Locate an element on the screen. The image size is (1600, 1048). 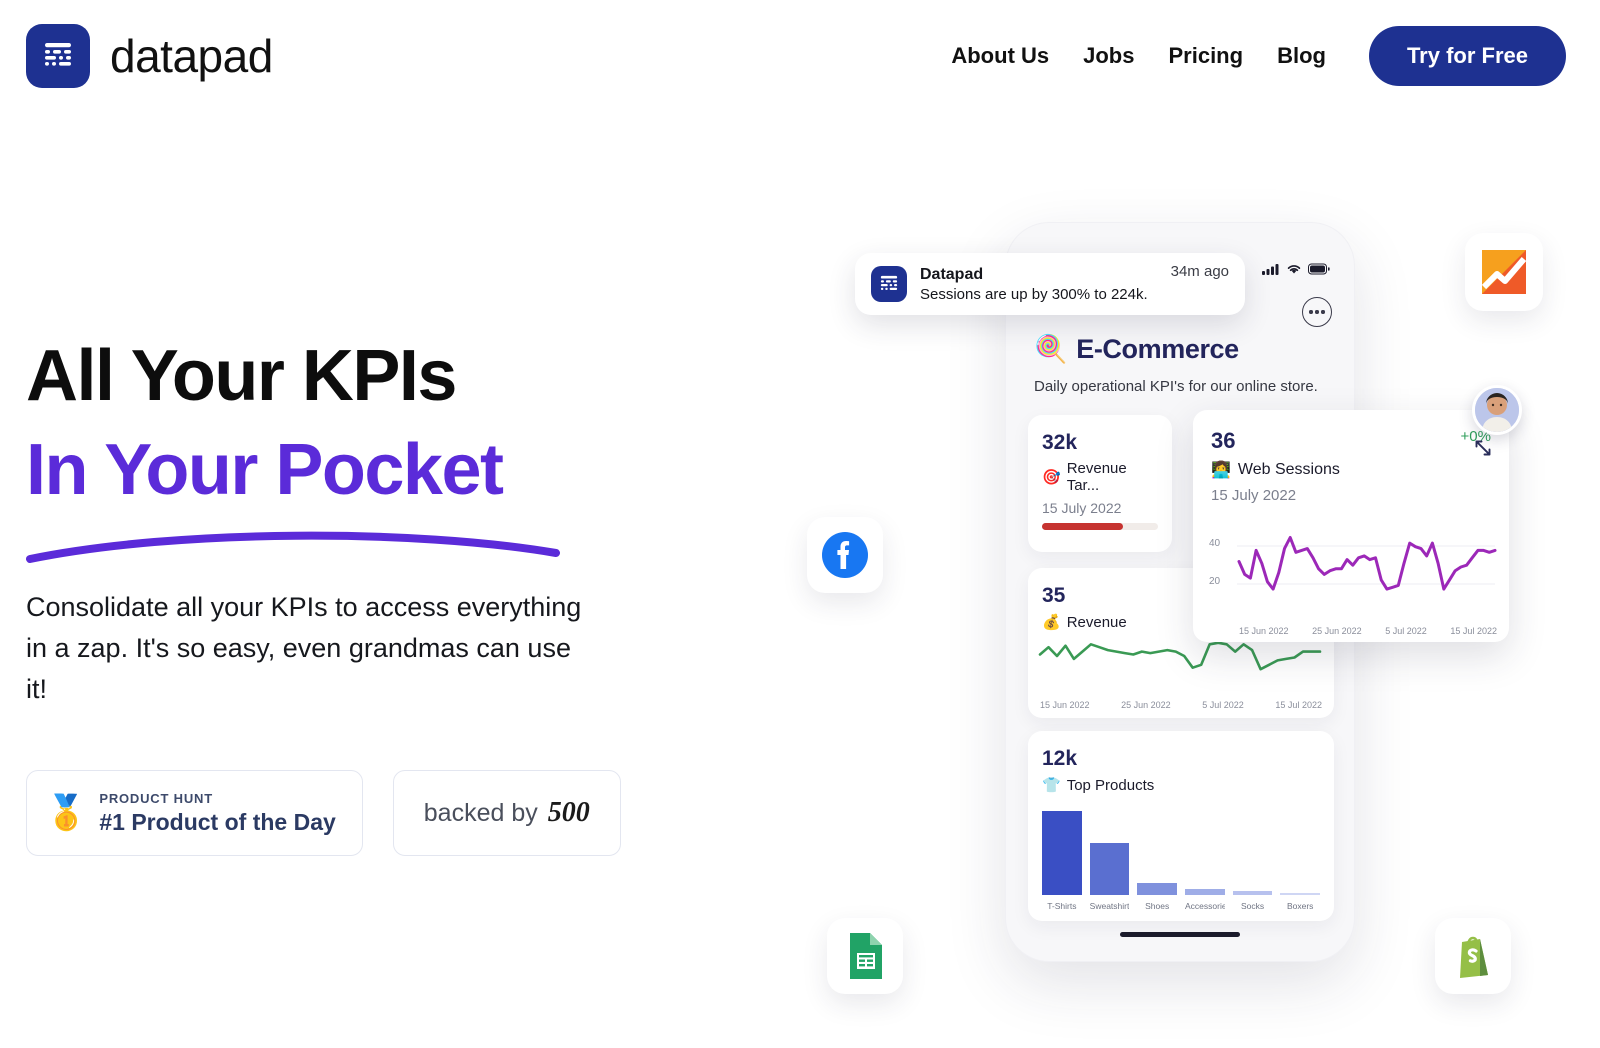
bar-label-2: Shoes is located at coordinates (1157, 906).